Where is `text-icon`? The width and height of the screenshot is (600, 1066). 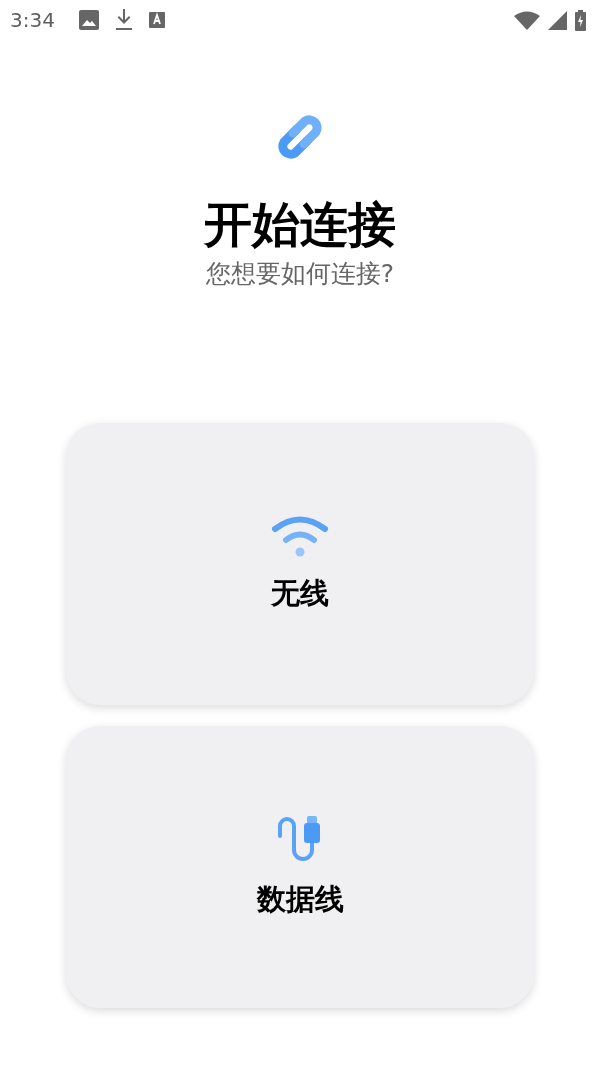 text-icon is located at coordinates (156, 20).